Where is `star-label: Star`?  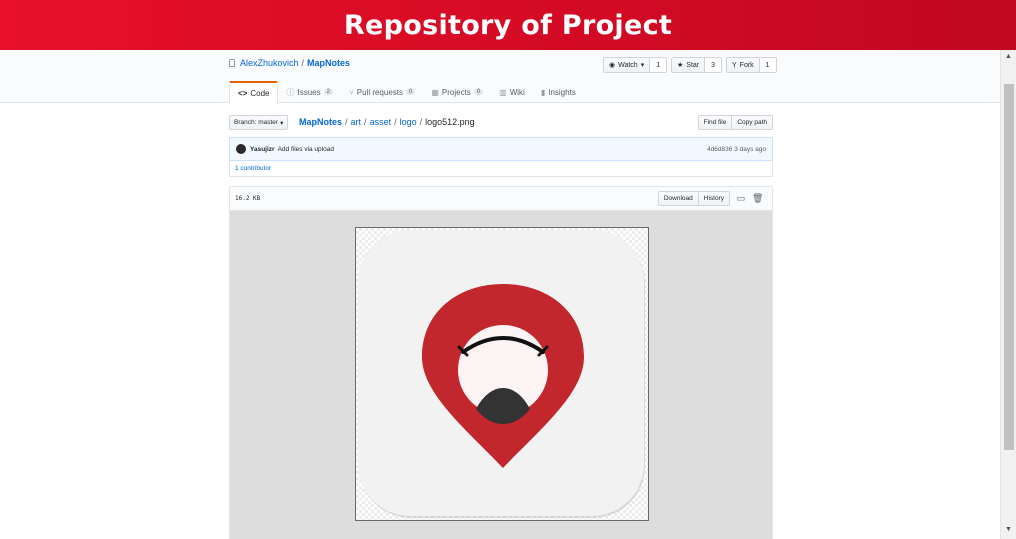
star-label: Star is located at coordinates (693, 65).